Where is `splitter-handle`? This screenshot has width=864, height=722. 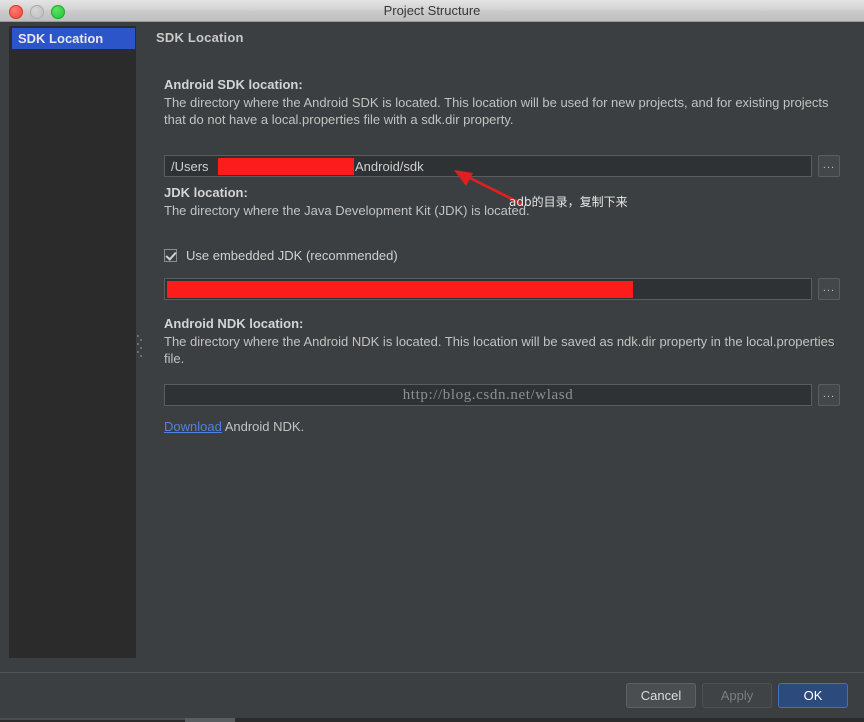
splitter-handle is located at coordinates (139, 346).